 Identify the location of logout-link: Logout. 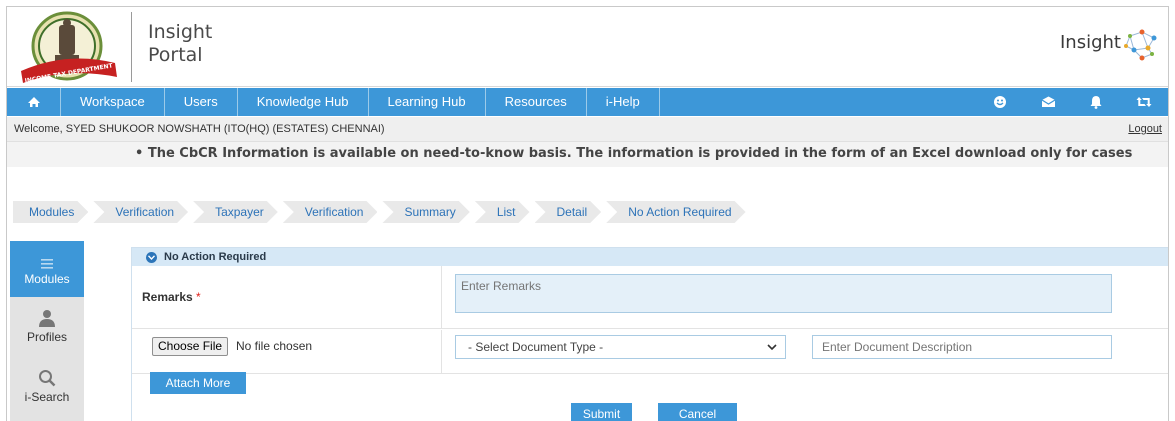
(1145, 129).